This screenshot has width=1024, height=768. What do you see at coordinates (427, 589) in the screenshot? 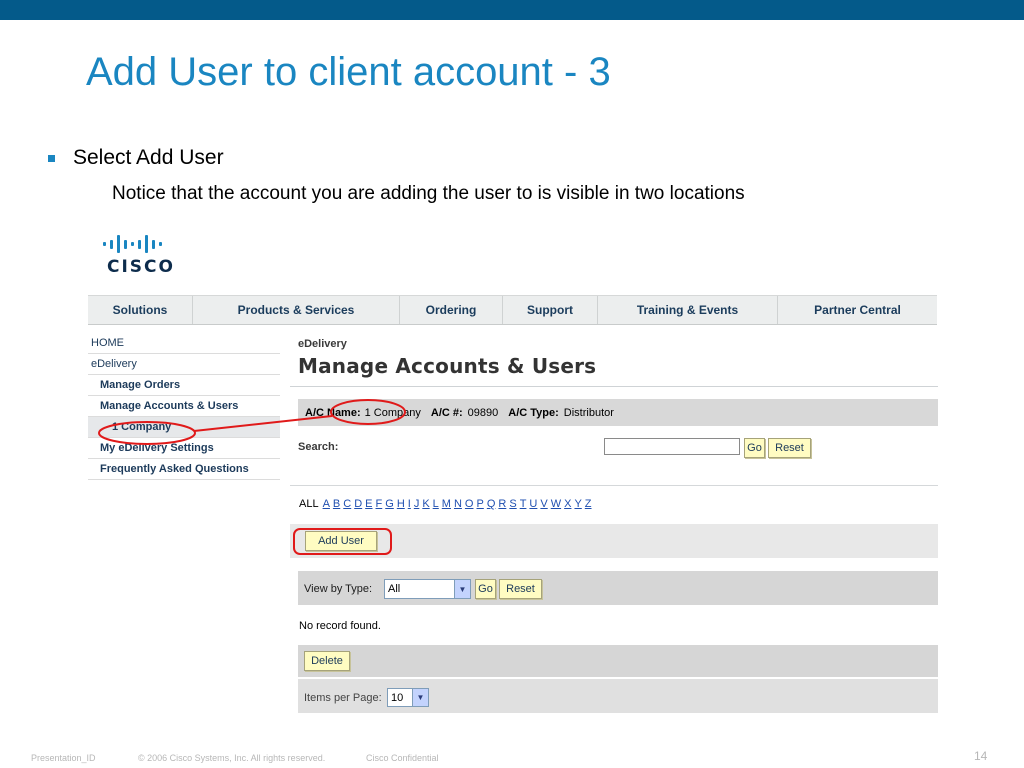
I see `view-by-type-select: All ▼` at bounding box center [427, 589].